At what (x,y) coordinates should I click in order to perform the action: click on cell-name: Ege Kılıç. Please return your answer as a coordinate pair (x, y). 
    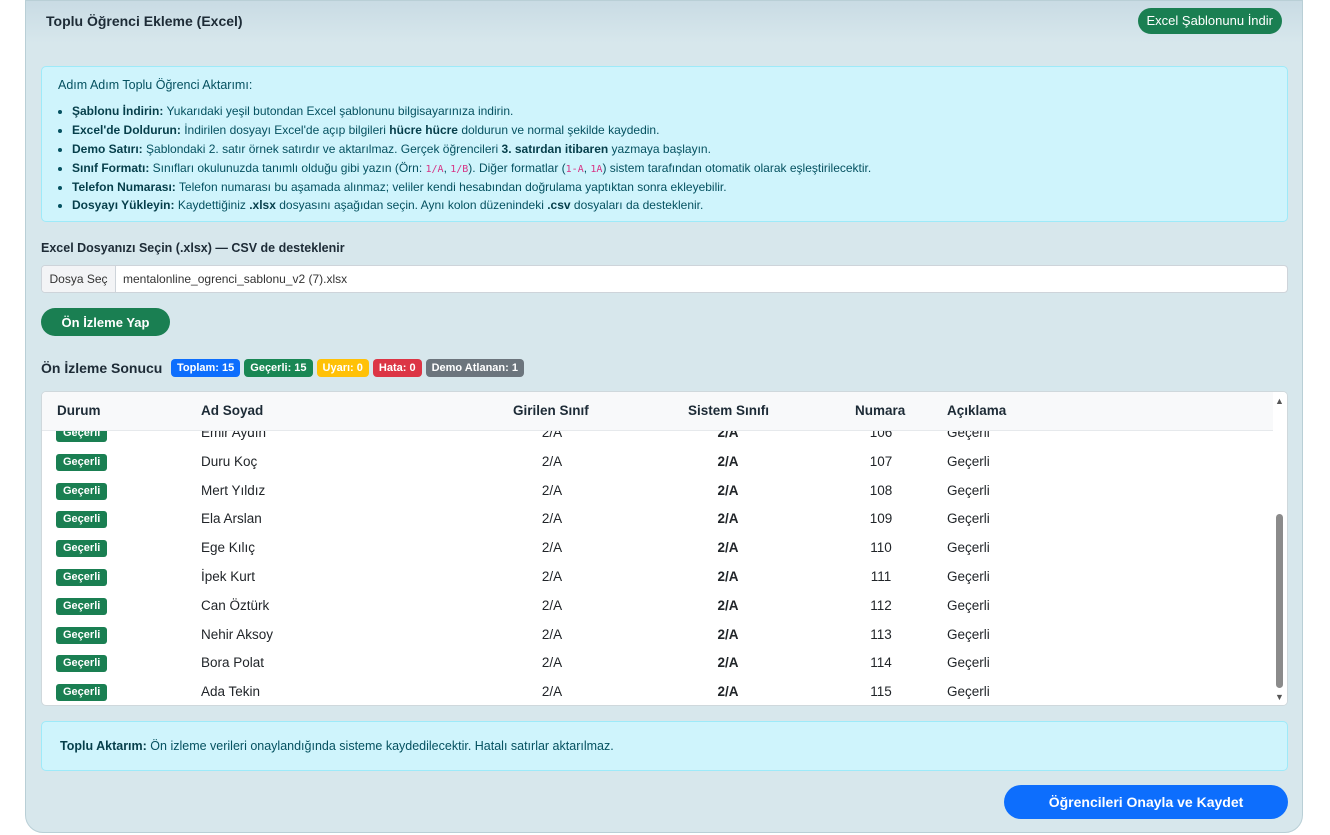
    Looking at the image, I should click on (228, 548).